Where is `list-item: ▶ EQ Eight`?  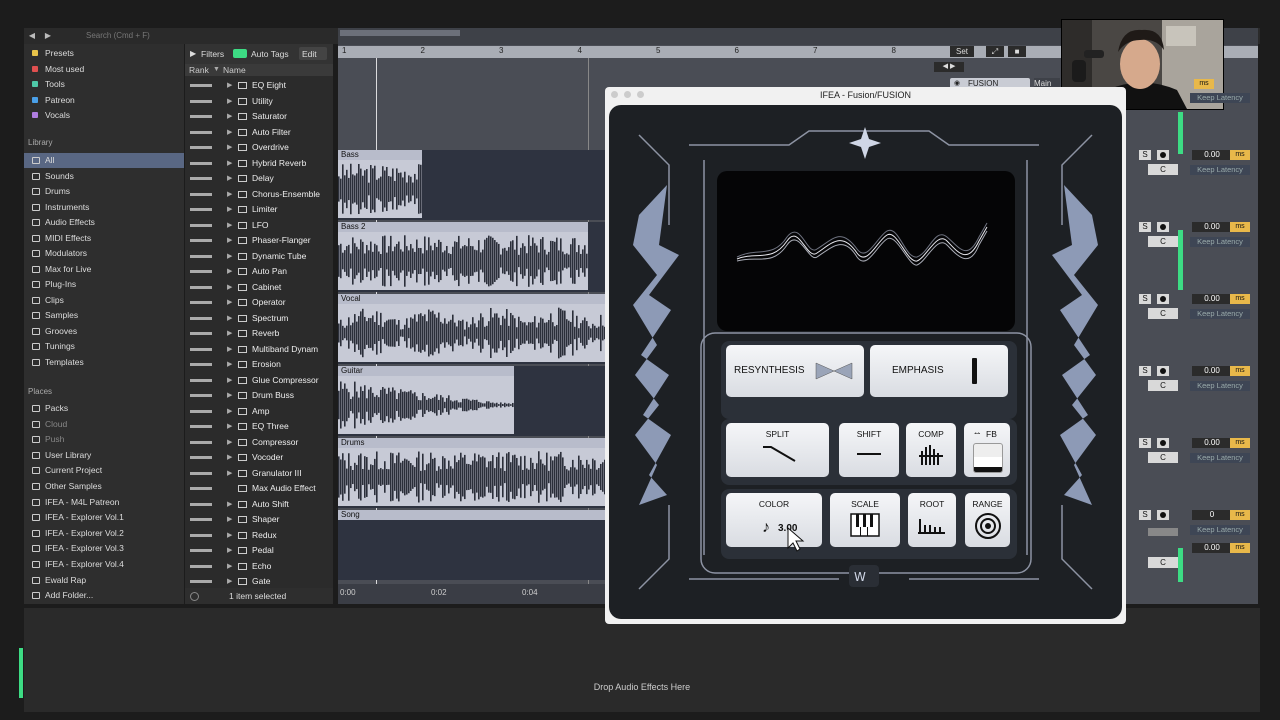 list-item: ▶ EQ Eight is located at coordinates (259, 86).